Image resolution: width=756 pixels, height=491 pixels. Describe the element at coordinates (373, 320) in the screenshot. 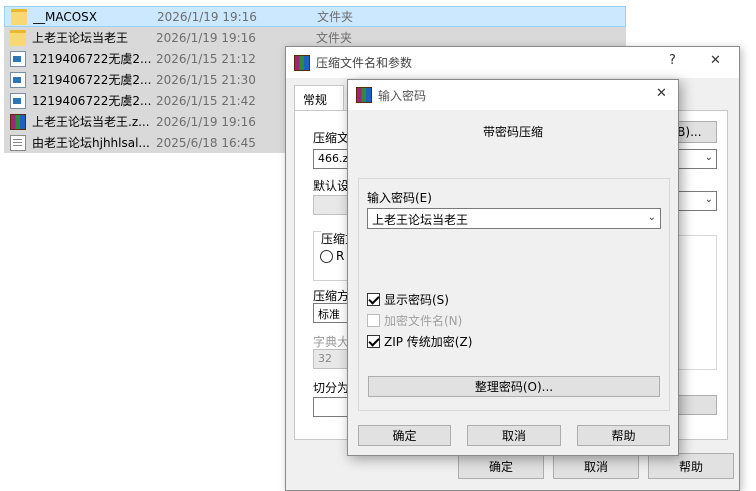

I see `checkbox-unchecked-icon` at that location.